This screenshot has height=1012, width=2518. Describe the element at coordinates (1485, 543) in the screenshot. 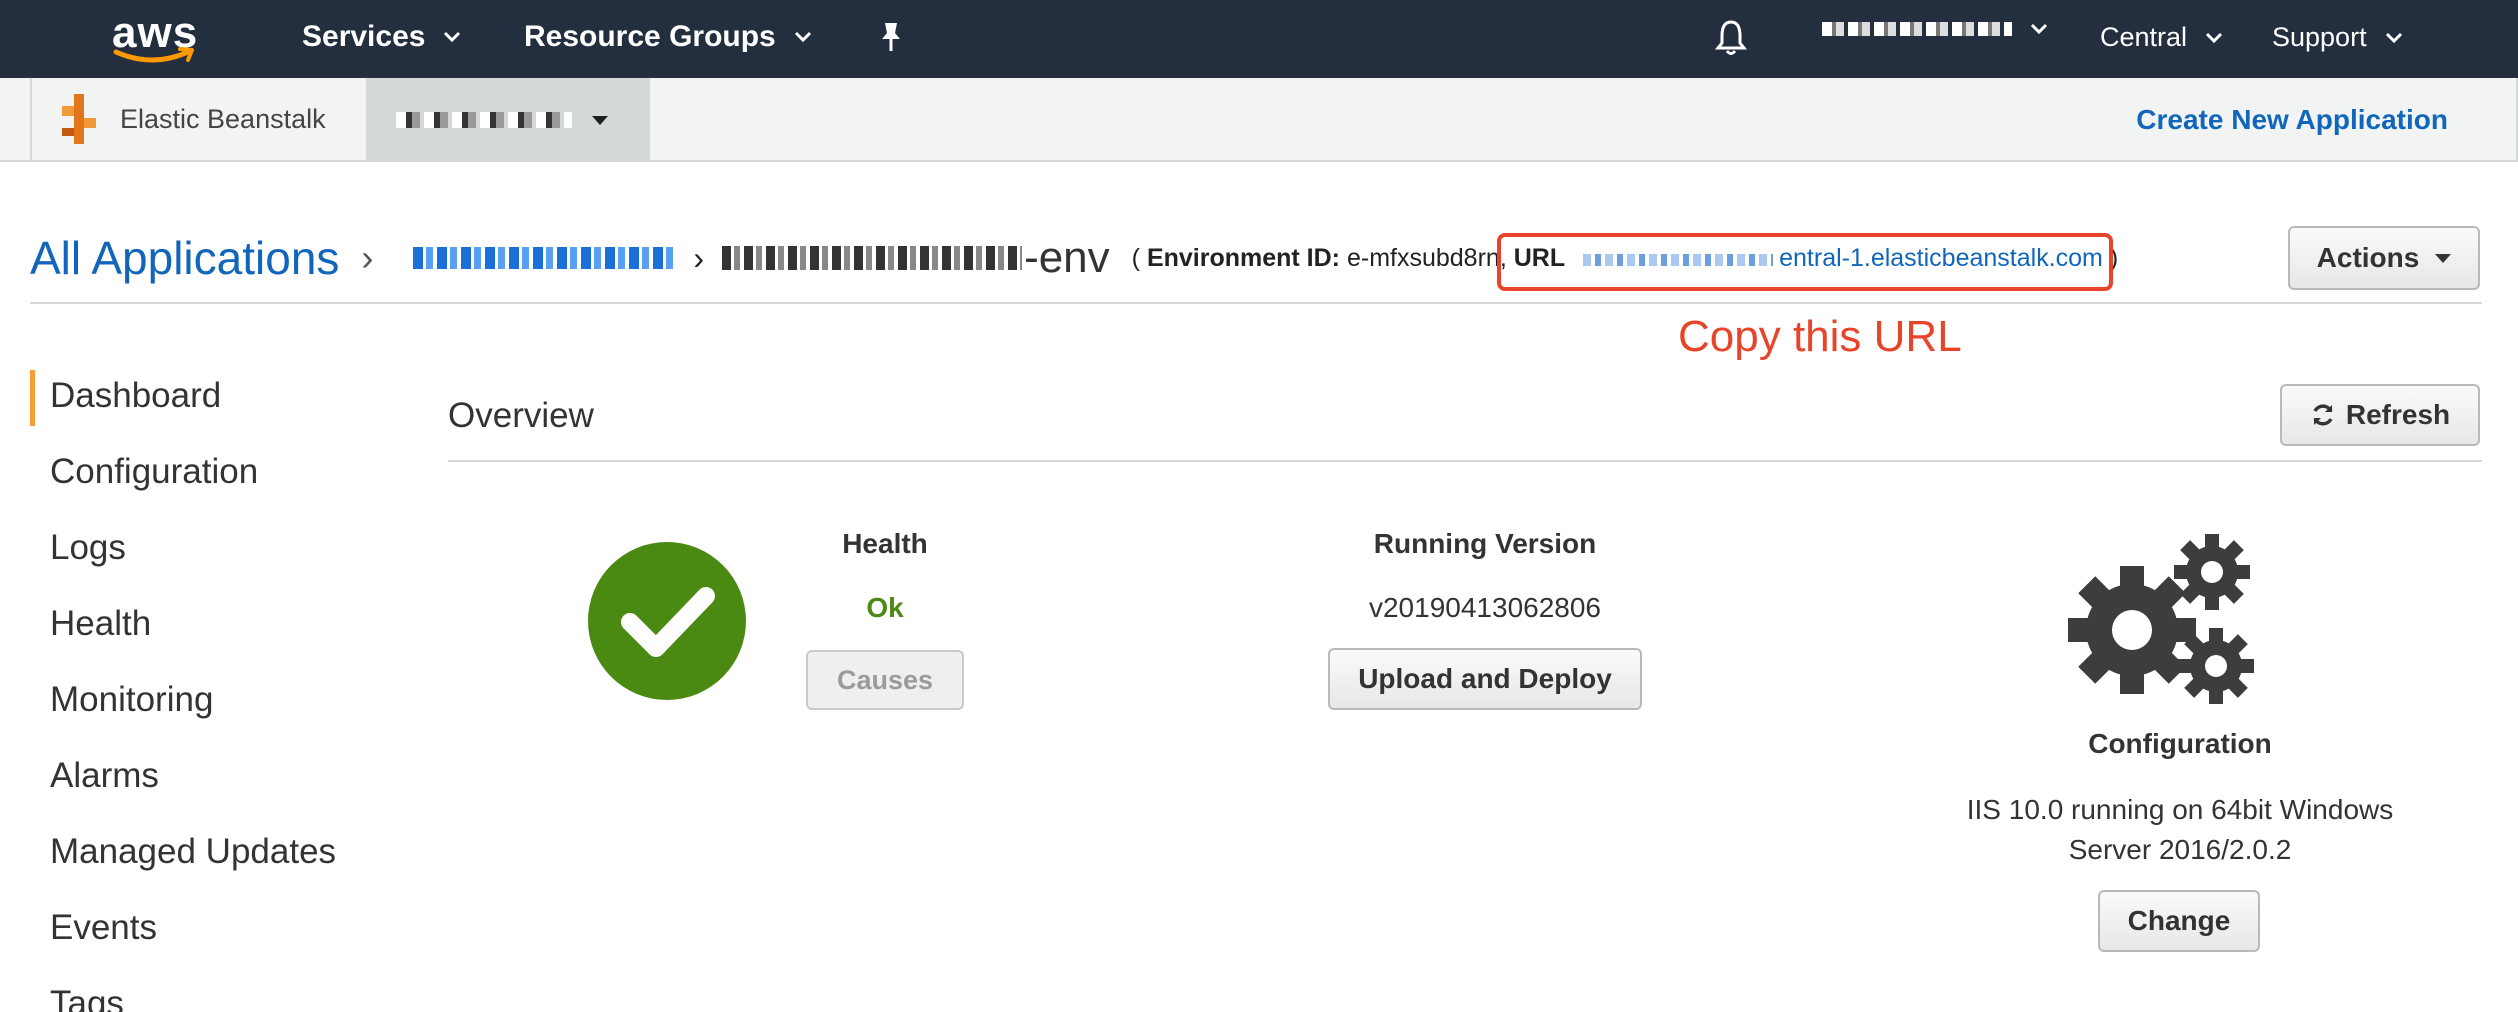

I see `running-version-label: Running Version` at that location.